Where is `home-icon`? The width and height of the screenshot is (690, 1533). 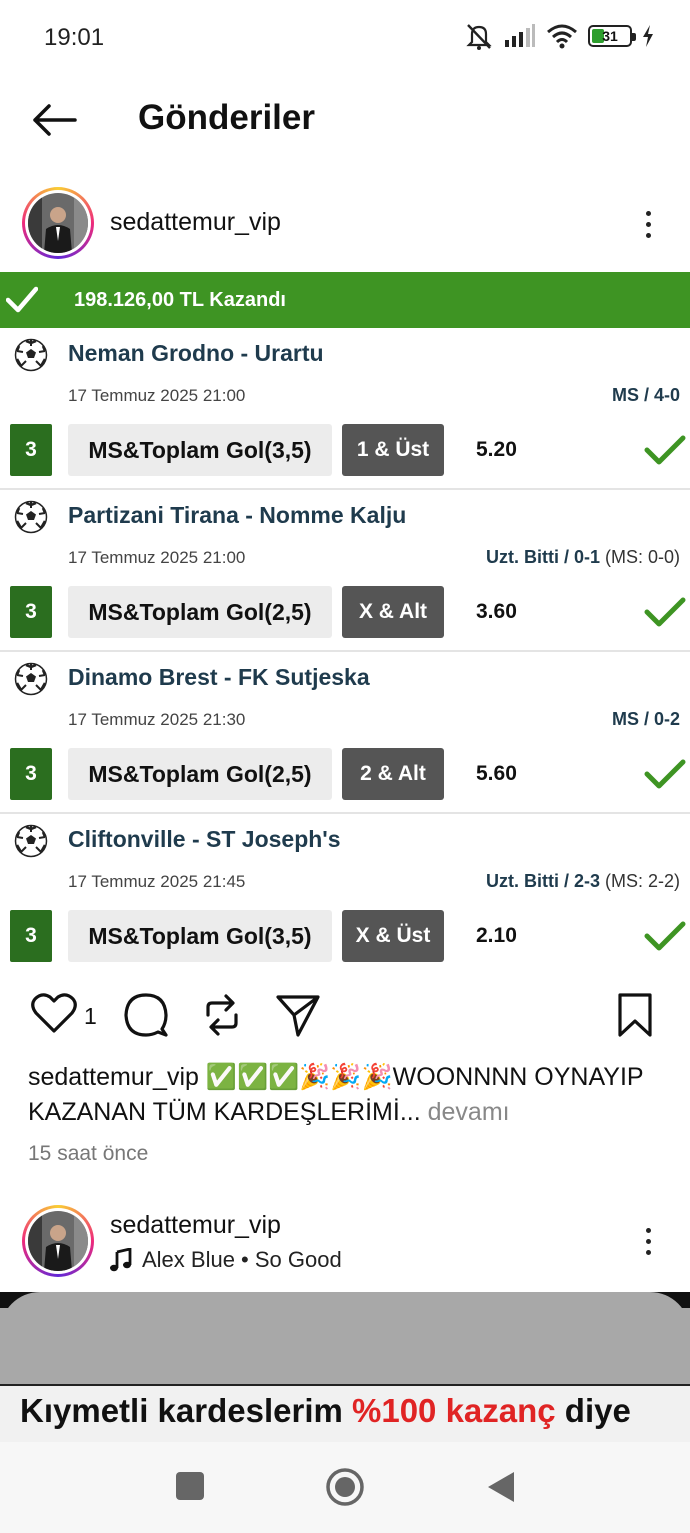 home-icon is located at coordinates (345, 1487).